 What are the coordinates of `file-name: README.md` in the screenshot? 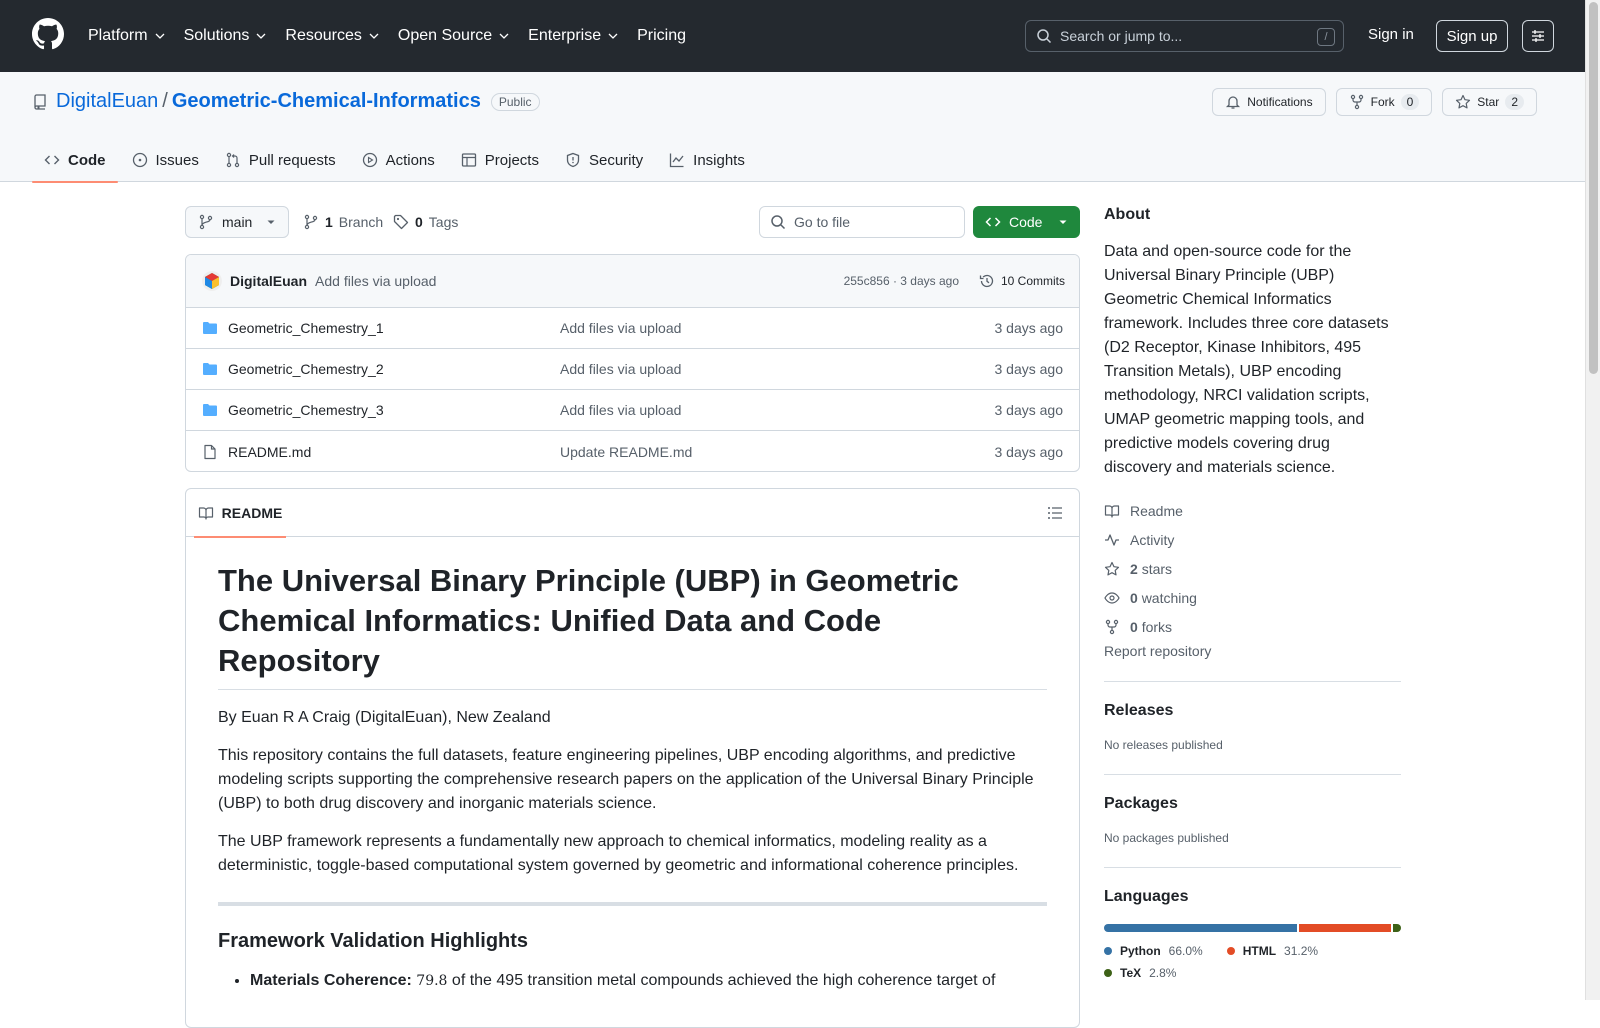 It's located at (269, 452).